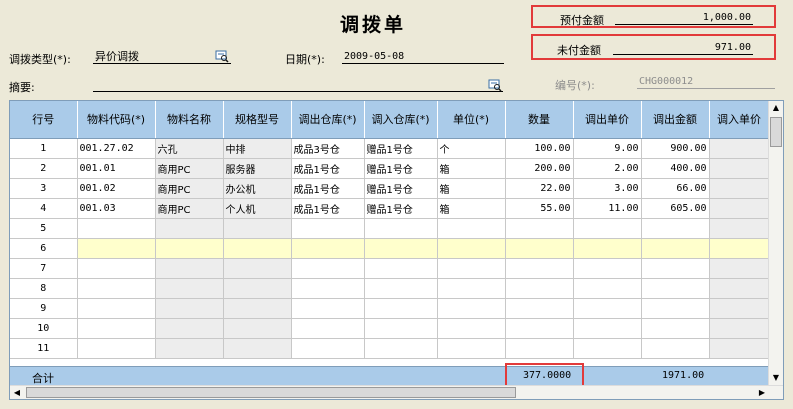 This screenshot has width=793, height=409. What do you see at coordinates (776, 378) in the screenshot?
I see `scroll-down-icon: ▼` at bounding box center [776, 378].